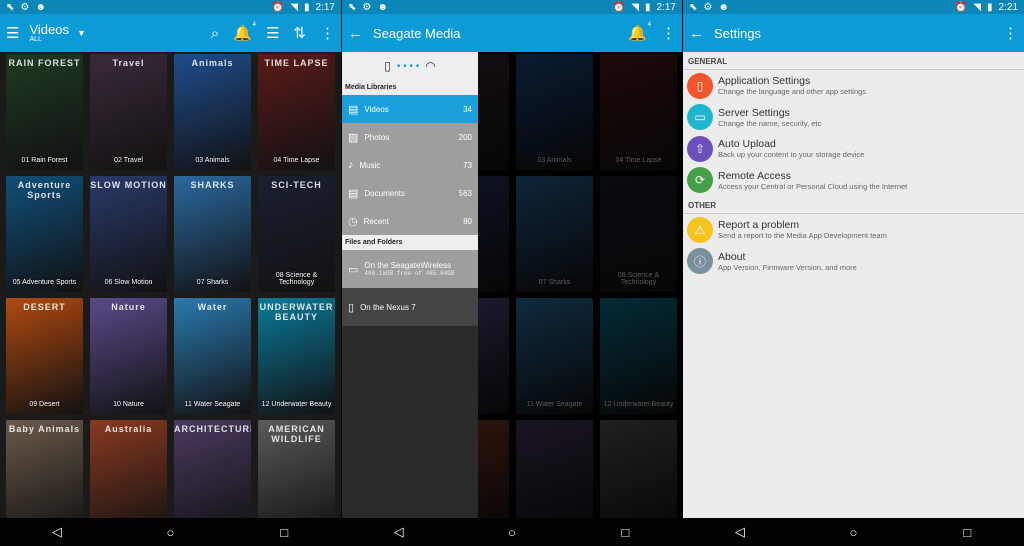  Describe the element at coordinates (44, 429) in the screenshot. I see `tile-art-text: Baby Animals` at that location.